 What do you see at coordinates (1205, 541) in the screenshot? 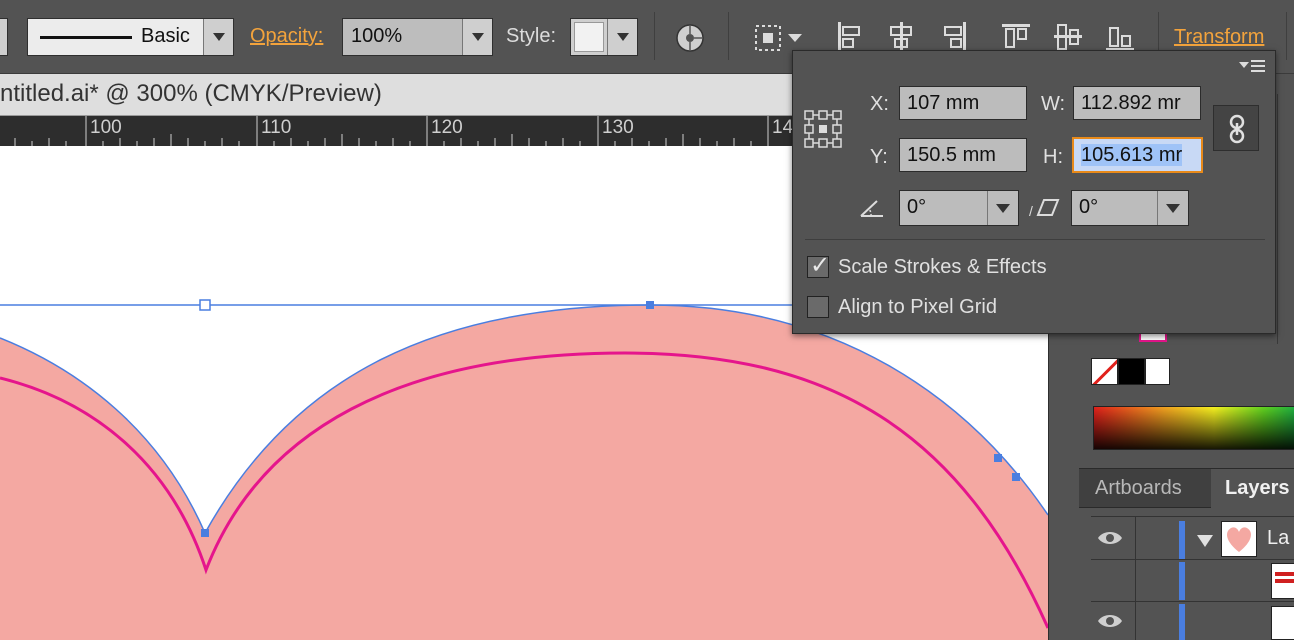
I see `disclosure-triangle-icon` at bounding box center [1205, 541].